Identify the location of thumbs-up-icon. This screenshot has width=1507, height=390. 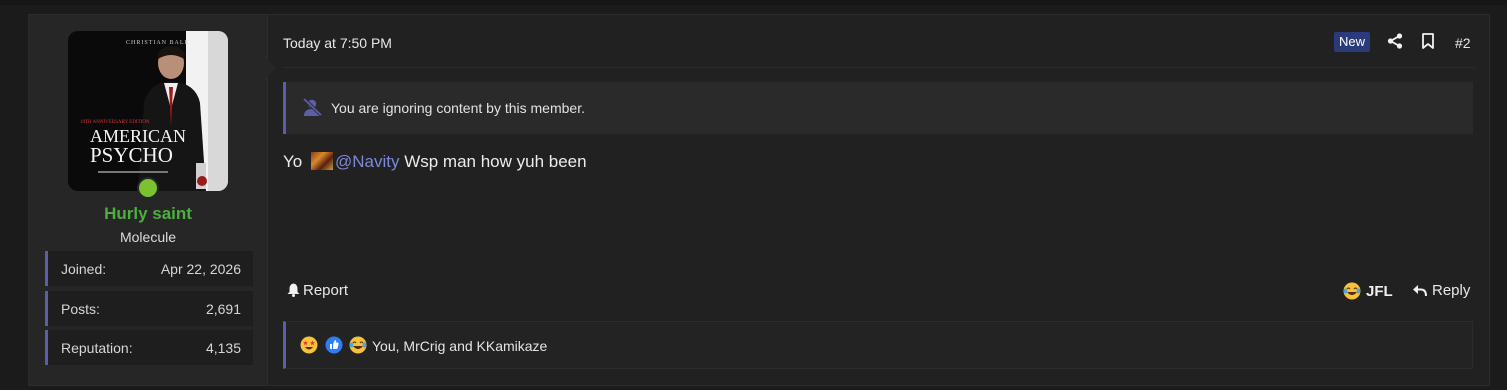
(334, 345).